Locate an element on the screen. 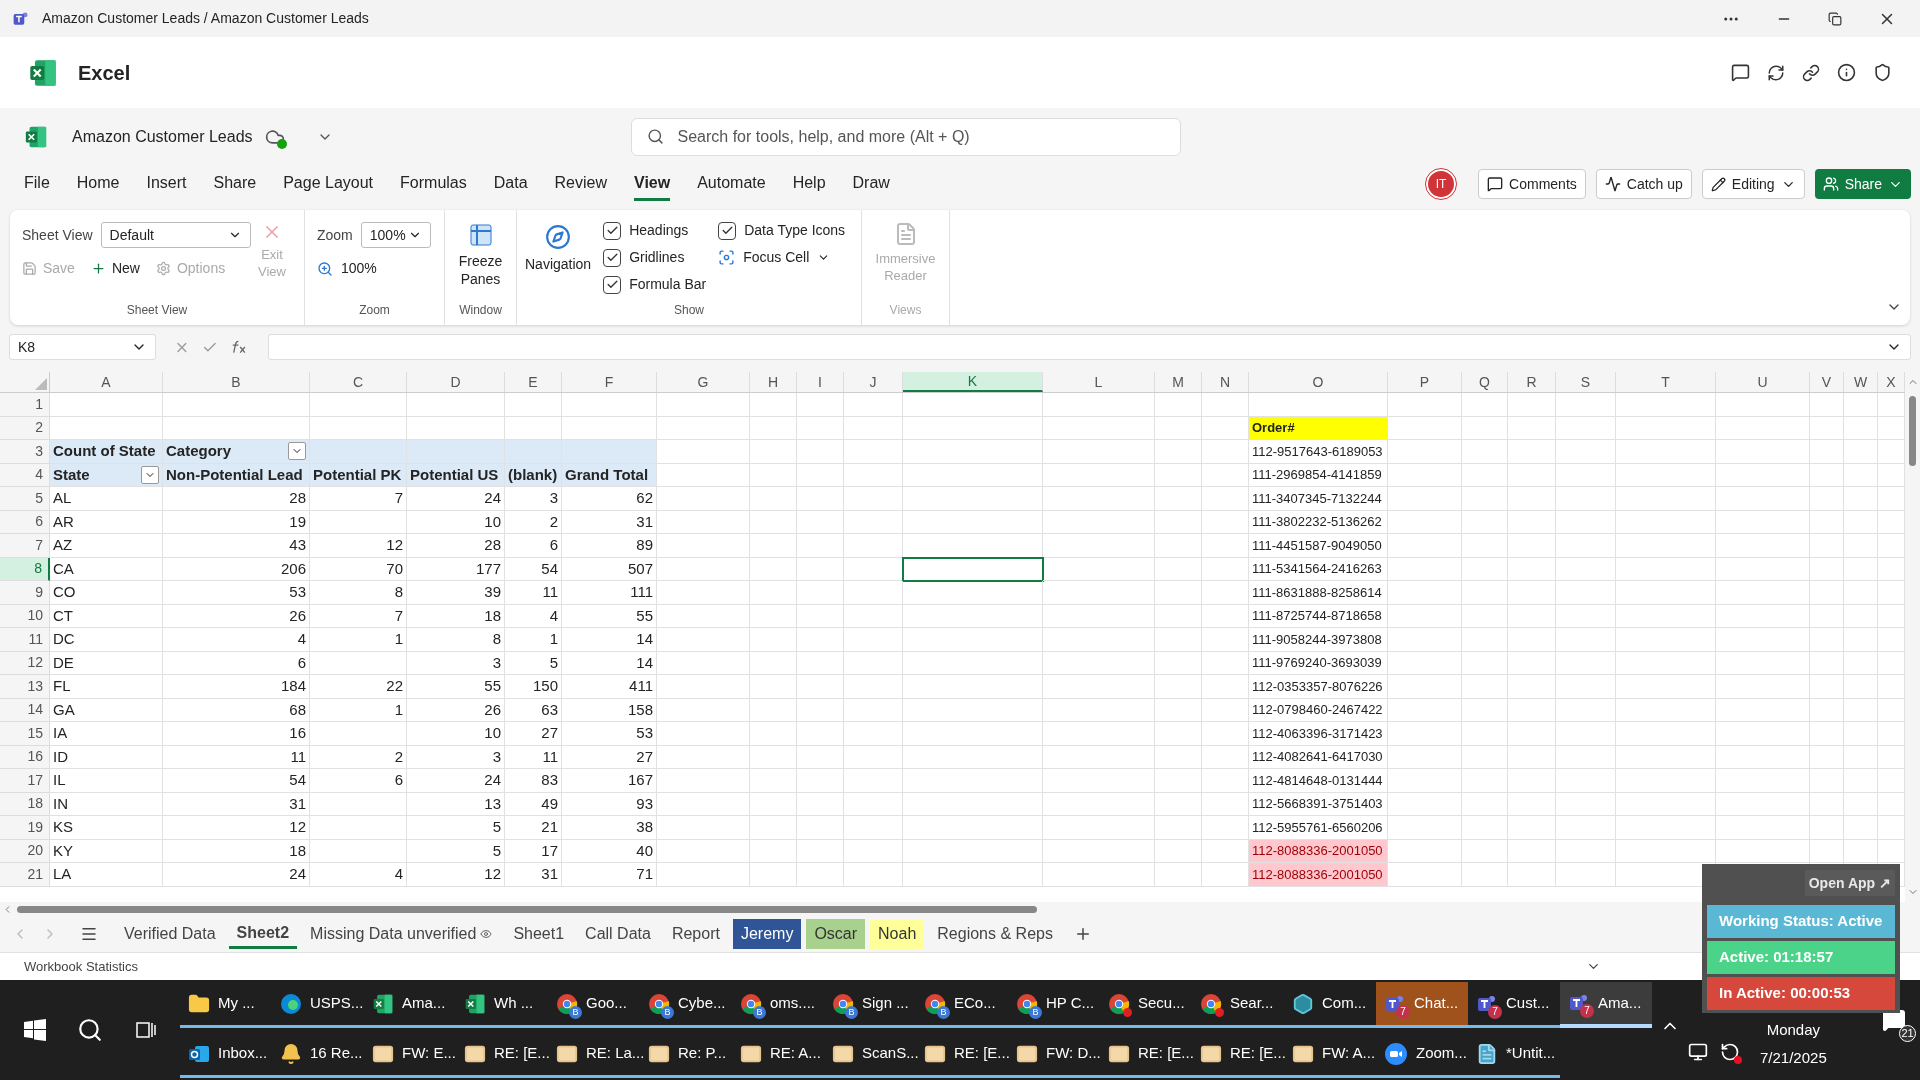 Image resolution: width=1920 pixels, height=1080 pixels. table-cell: 11 is located at coordinates (236, 757).